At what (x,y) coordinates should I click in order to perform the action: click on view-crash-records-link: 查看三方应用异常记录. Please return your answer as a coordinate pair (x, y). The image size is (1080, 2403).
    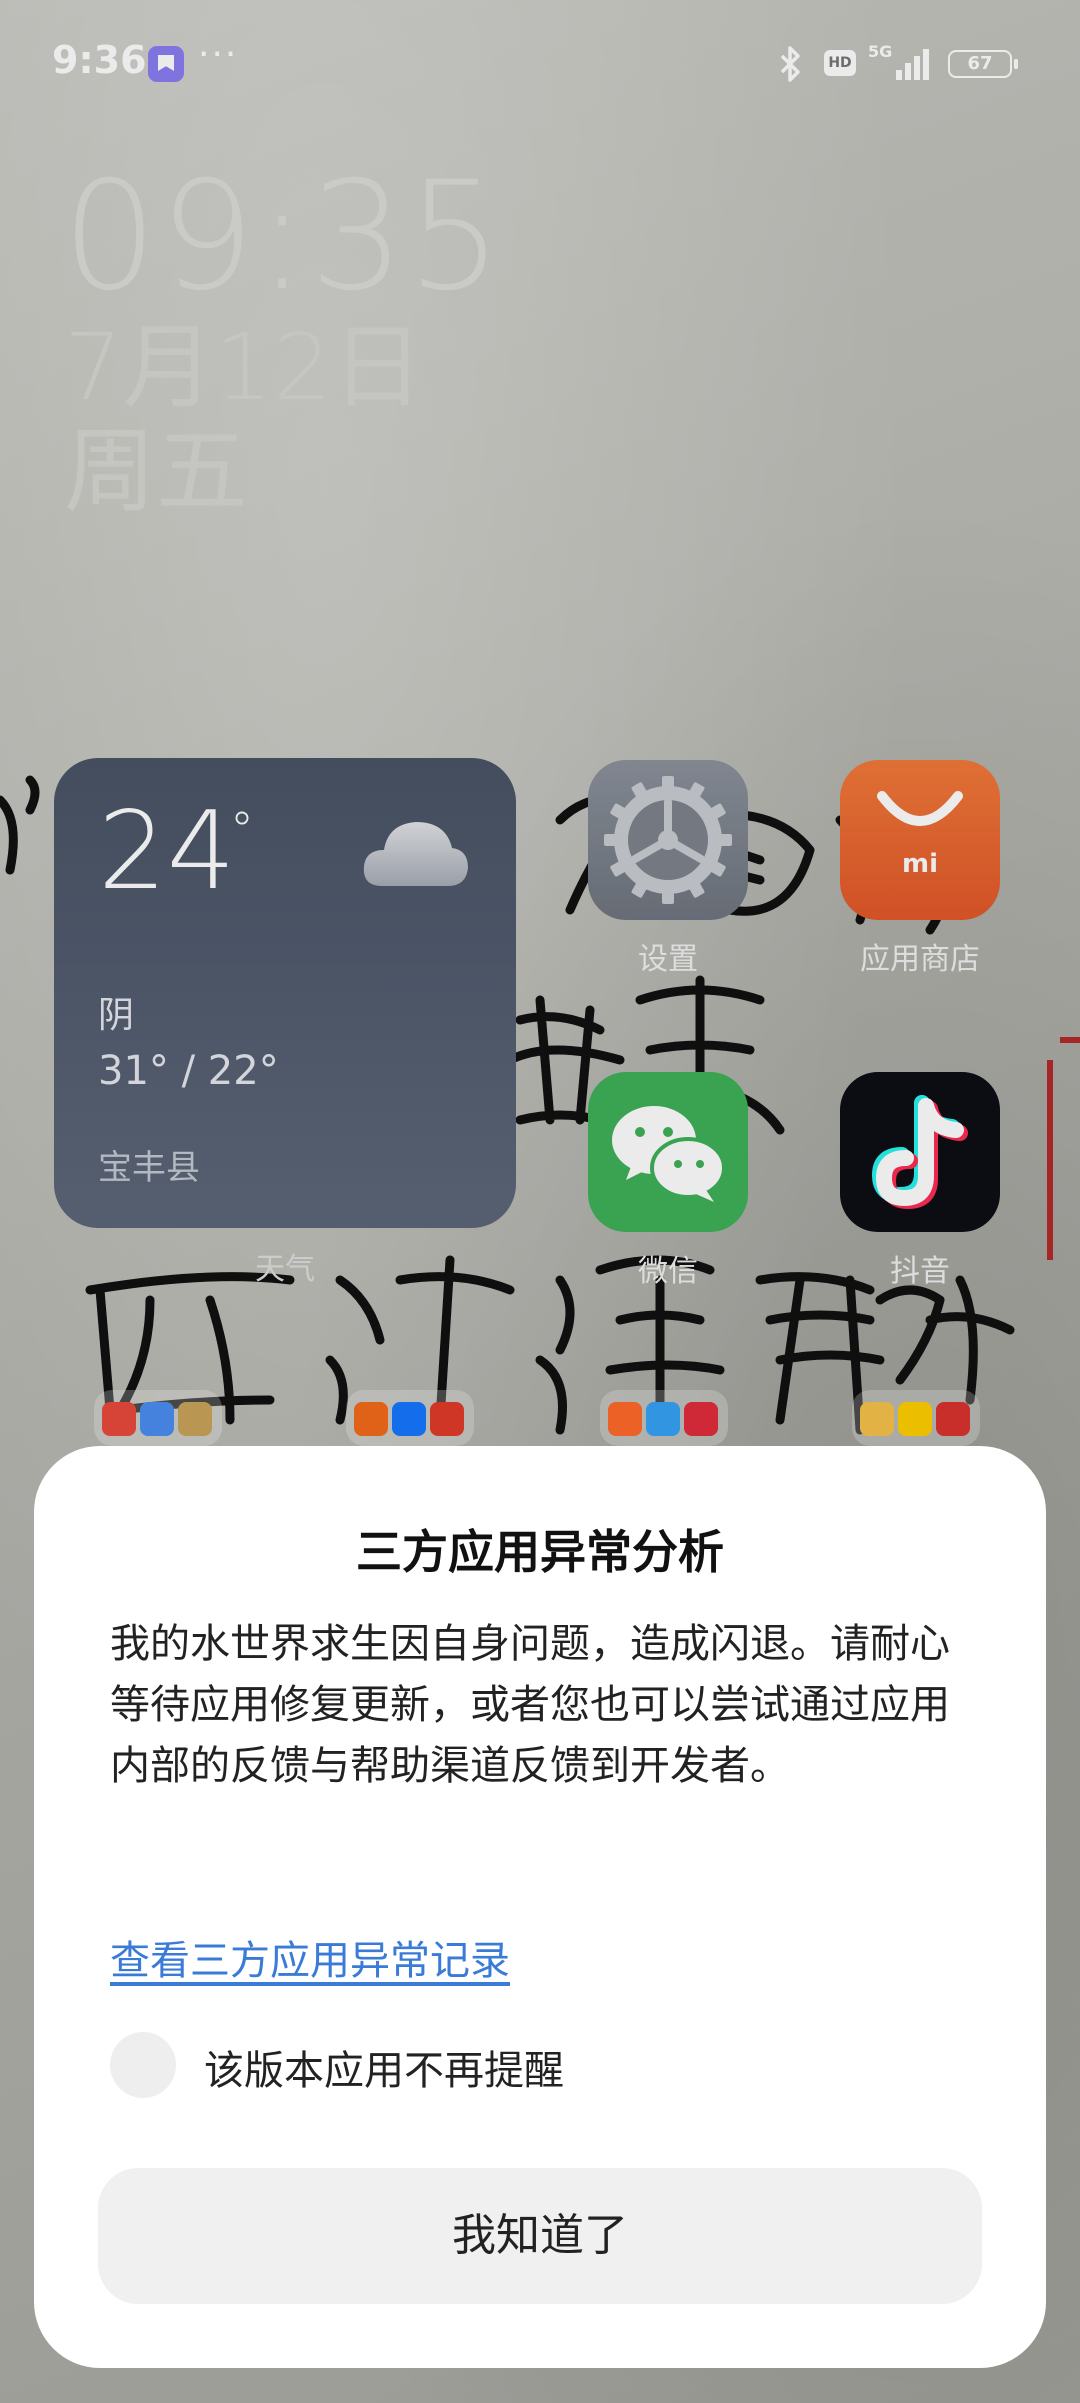
    Looking at the image, I should click on (310, 1957).